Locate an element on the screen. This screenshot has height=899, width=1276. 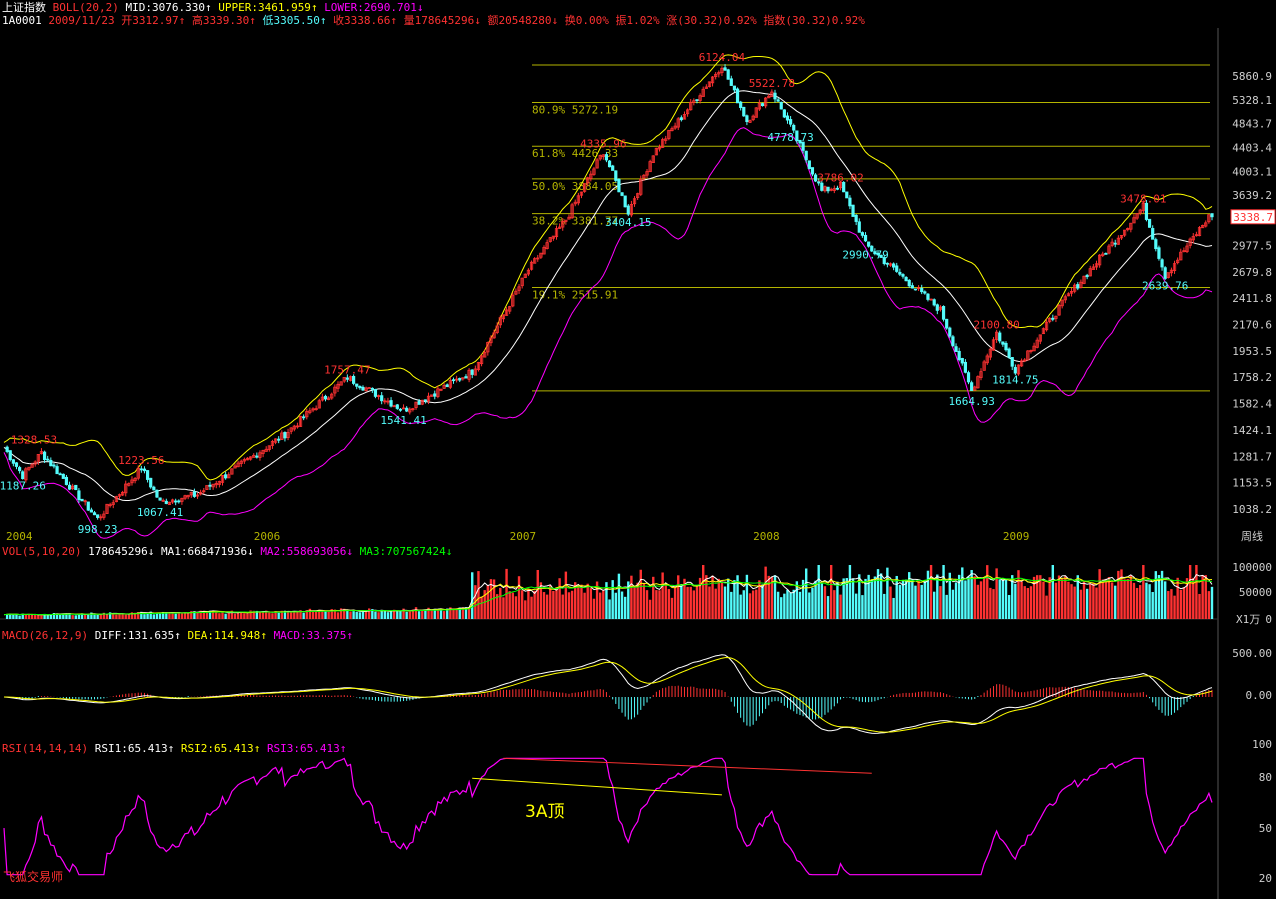
price-label: 3404.15 is located at coordinates (628, 222).